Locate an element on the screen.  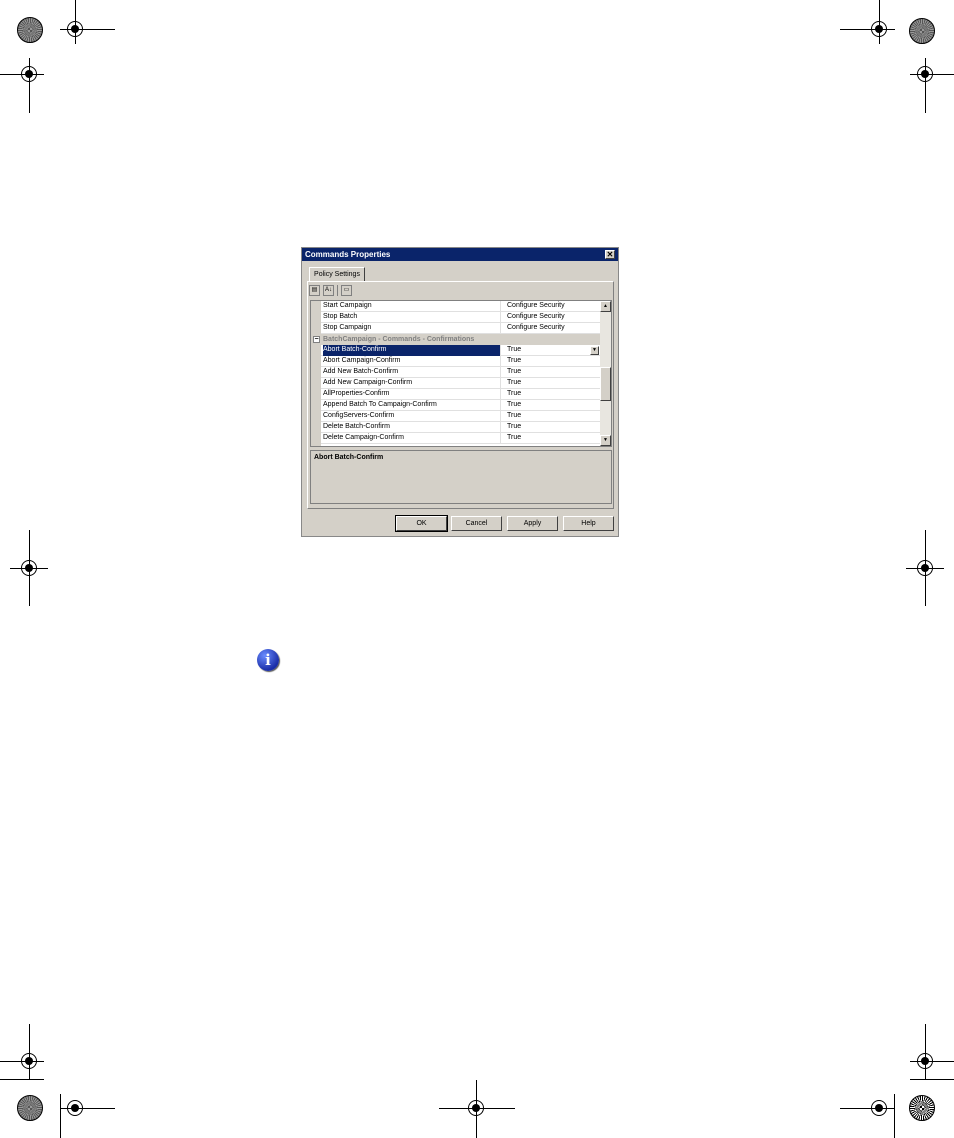
dropdown-button: ▼ is located at coordinates (594, 350).